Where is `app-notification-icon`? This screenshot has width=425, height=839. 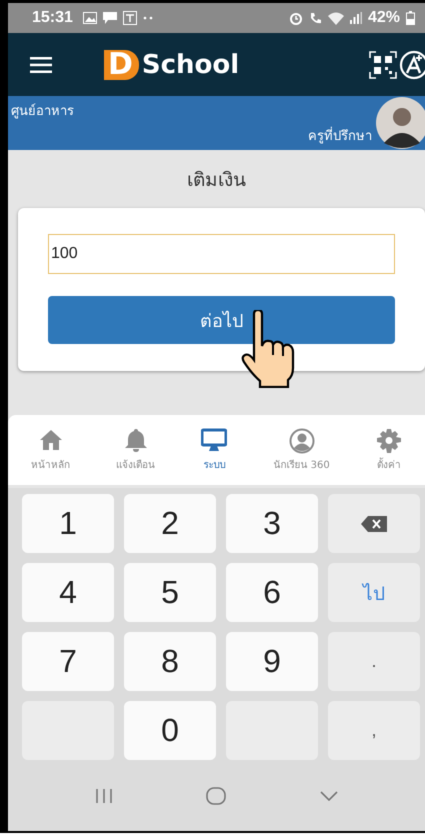
app-notification-icon is located at coordinates (129, 18).